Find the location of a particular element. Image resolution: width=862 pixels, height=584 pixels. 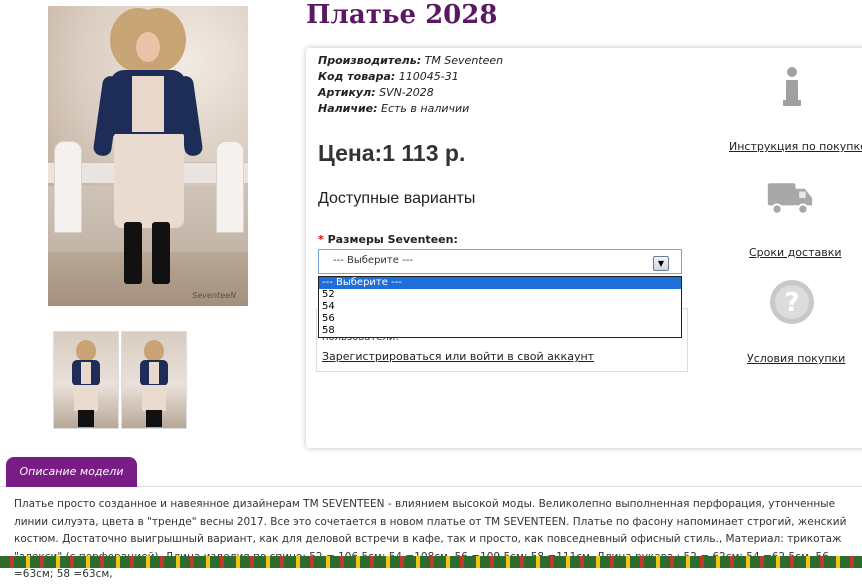

tab-description: Описание модели is located at coordinates (71, 472).